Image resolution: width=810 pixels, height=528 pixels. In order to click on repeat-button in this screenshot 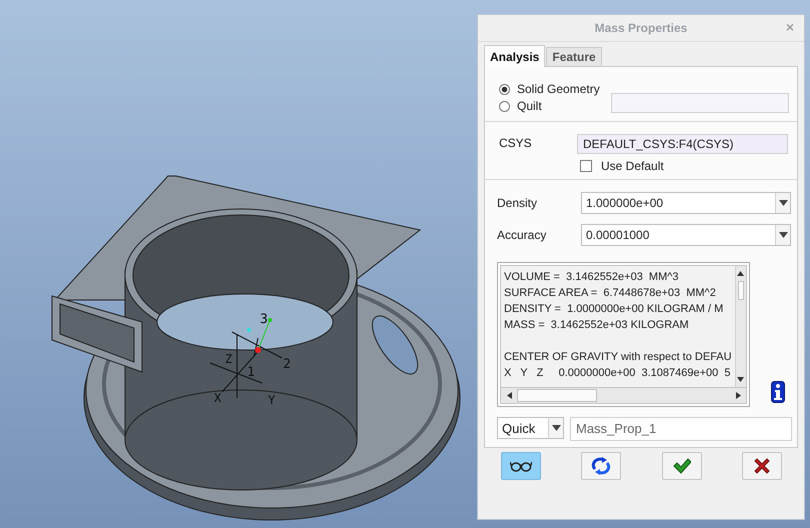, I will do `click(601, 466)`.